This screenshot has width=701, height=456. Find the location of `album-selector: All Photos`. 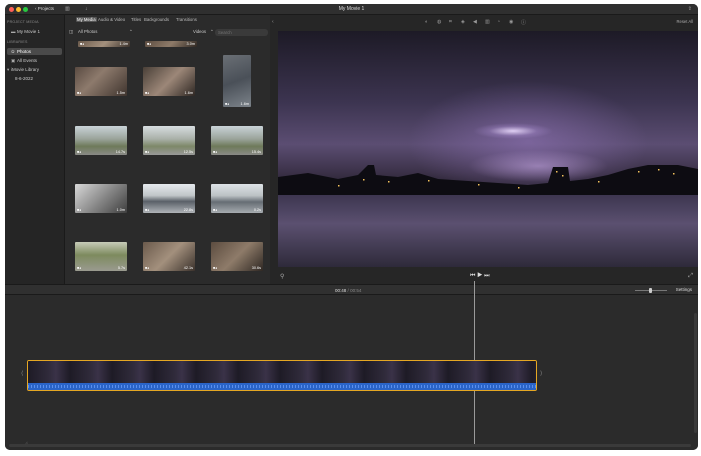

album-selector: All Photos is located at coordinates (87, 31).